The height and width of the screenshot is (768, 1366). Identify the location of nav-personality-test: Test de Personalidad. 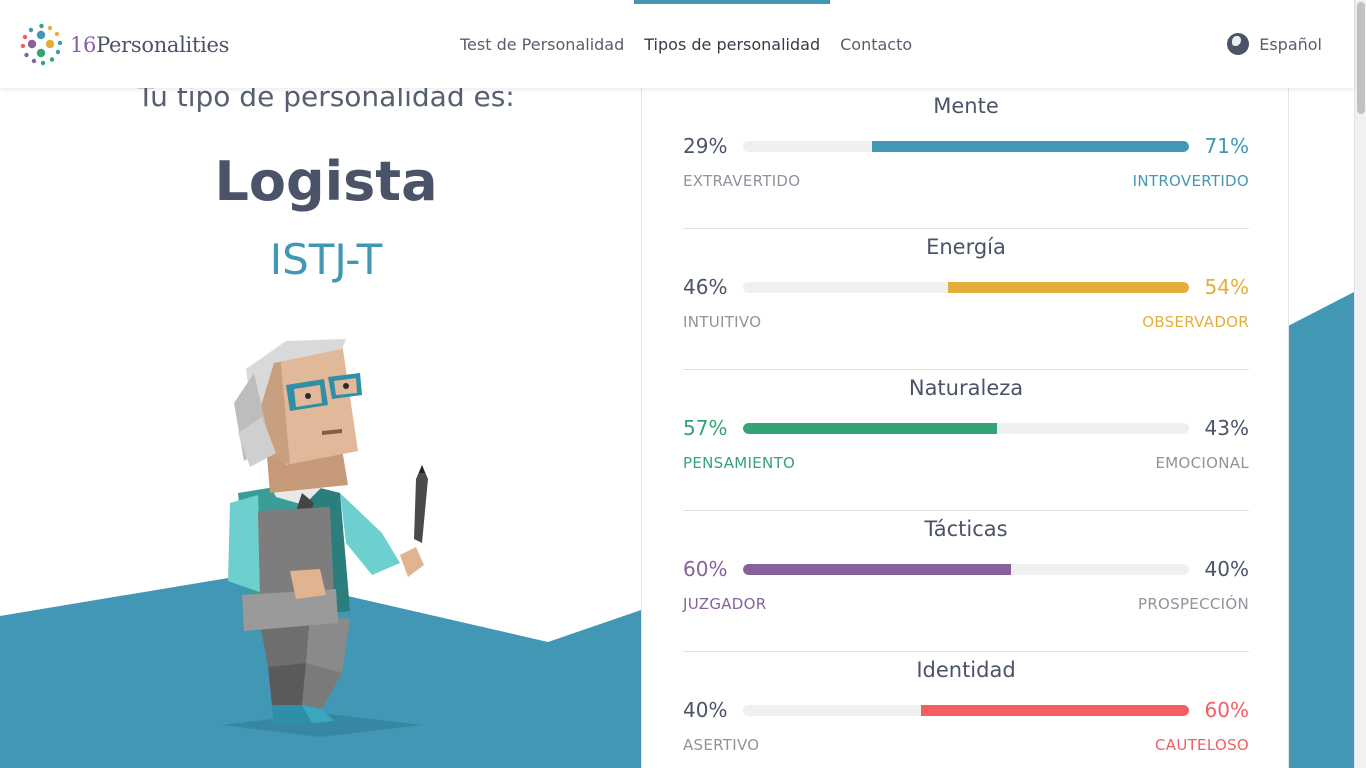
(542, 44).